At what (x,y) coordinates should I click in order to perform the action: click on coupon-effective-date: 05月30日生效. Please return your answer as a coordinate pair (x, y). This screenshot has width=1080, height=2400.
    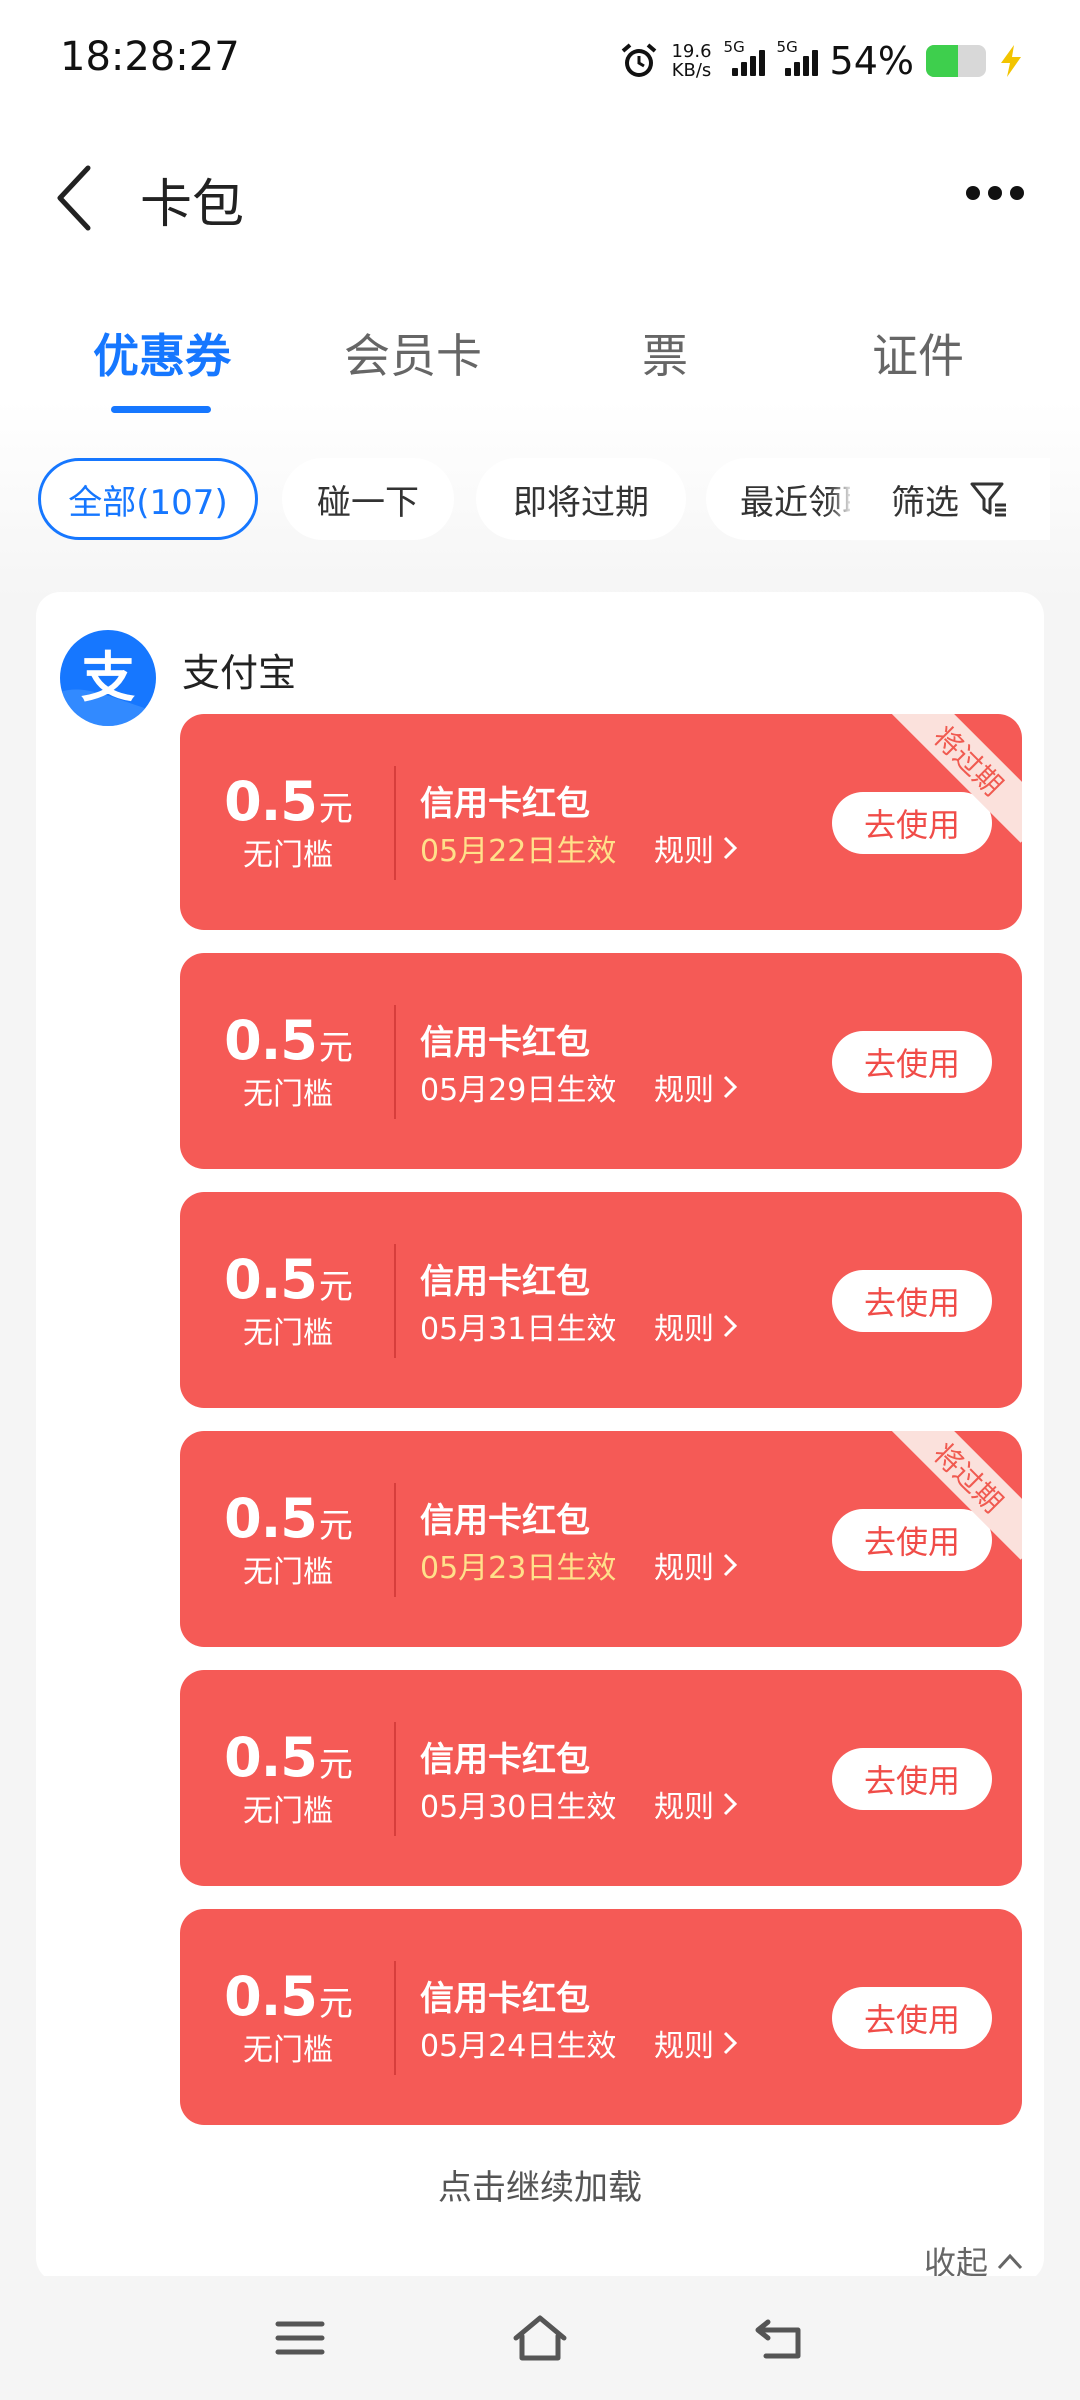
    Looking at the image, I should click on (518, 1807).